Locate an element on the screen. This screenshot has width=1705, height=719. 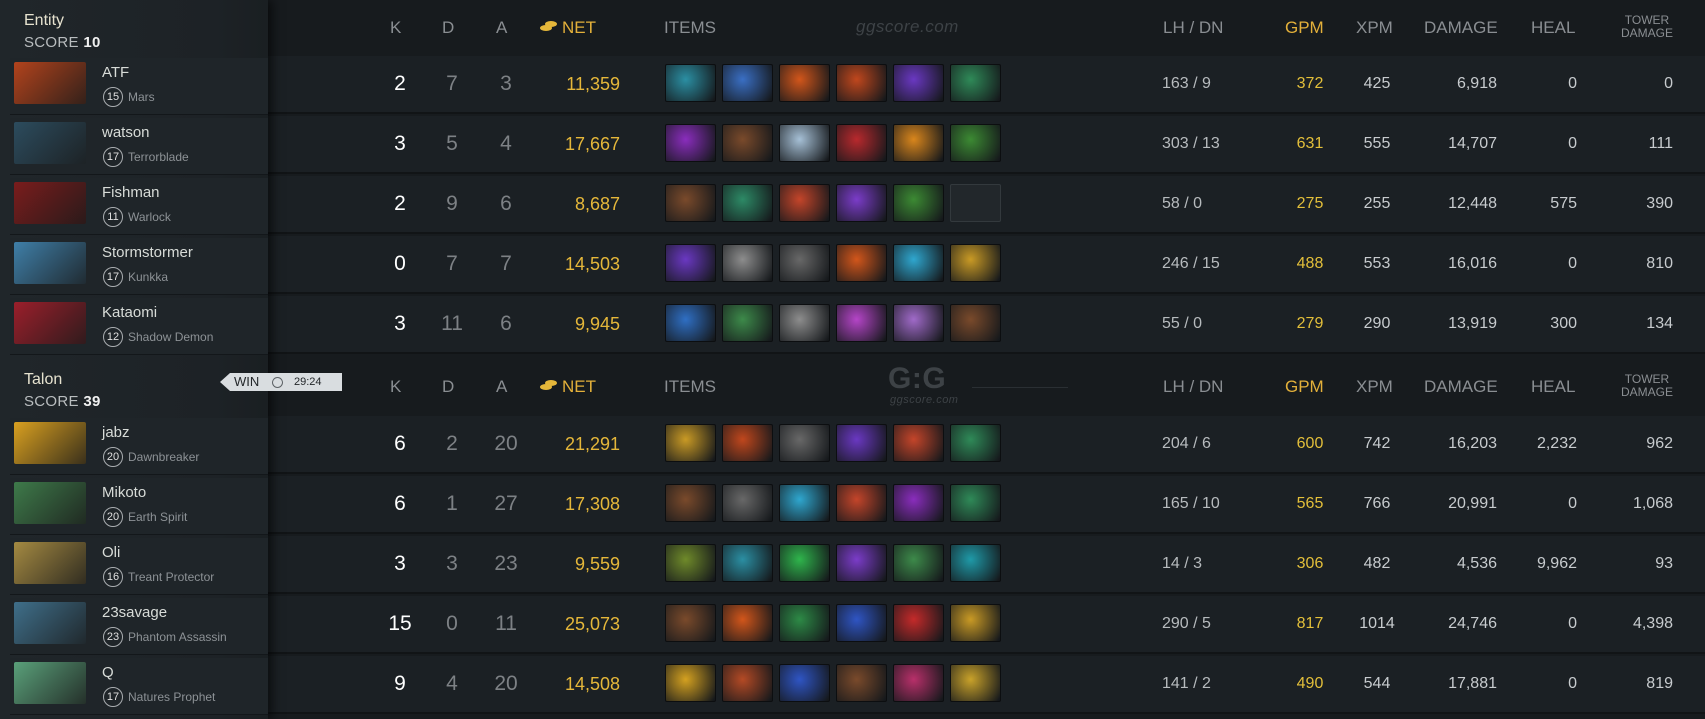
hero-name: Kunkka is located at coordinates (148, 277).